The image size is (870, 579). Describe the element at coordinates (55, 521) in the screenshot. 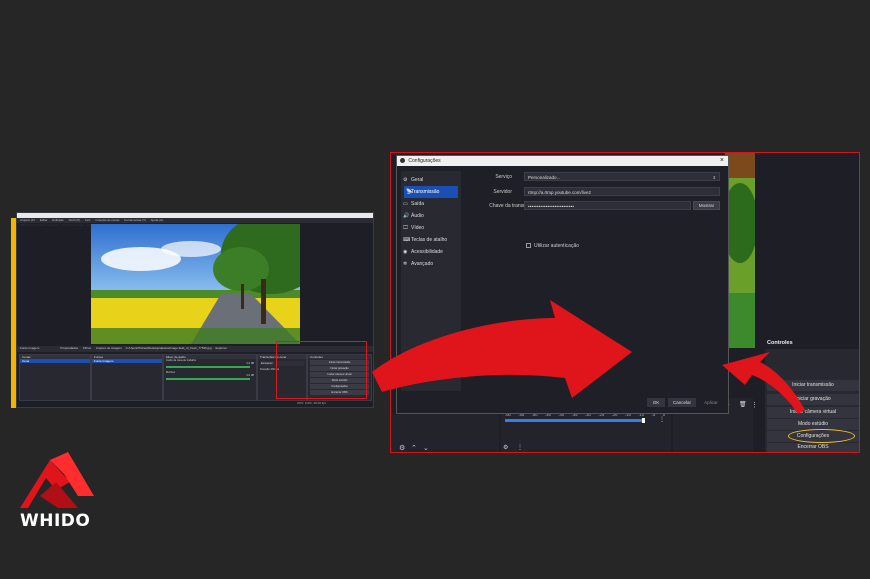

I see `whido-logo-text: WHIDO` at that location.